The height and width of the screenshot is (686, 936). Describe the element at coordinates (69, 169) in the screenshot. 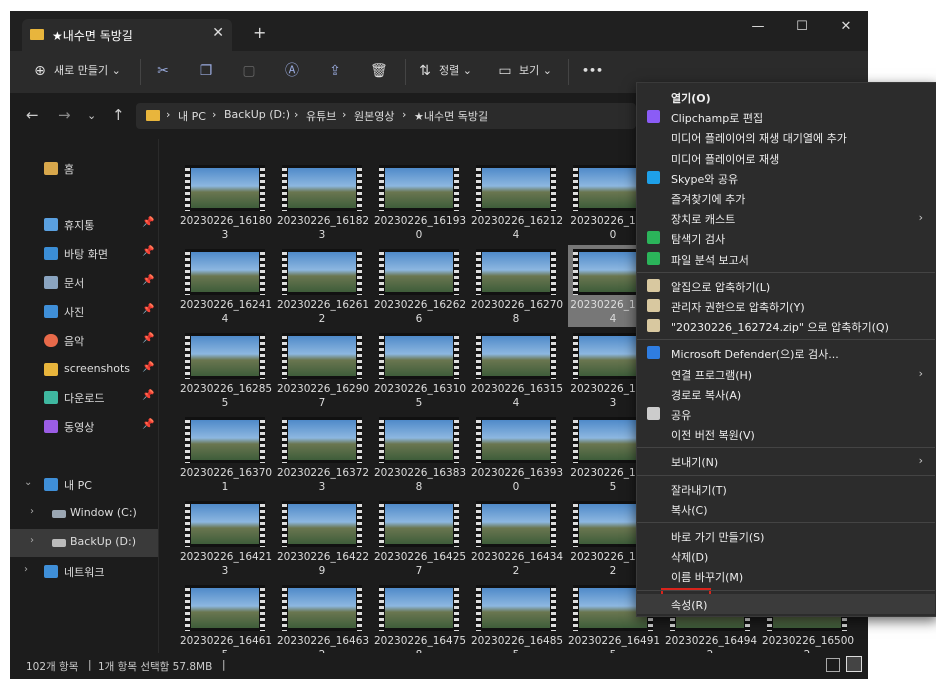

I see `sidebar-item-label: 홈` at that location.